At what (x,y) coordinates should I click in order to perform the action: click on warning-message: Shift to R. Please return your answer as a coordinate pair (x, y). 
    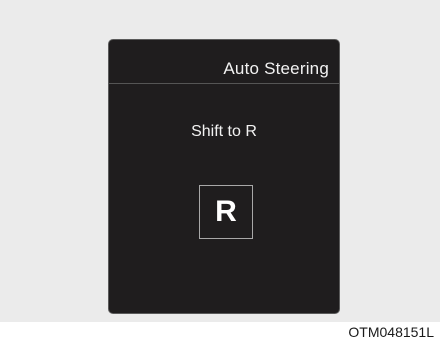
    Looking at the image, I should click on (224, 131).